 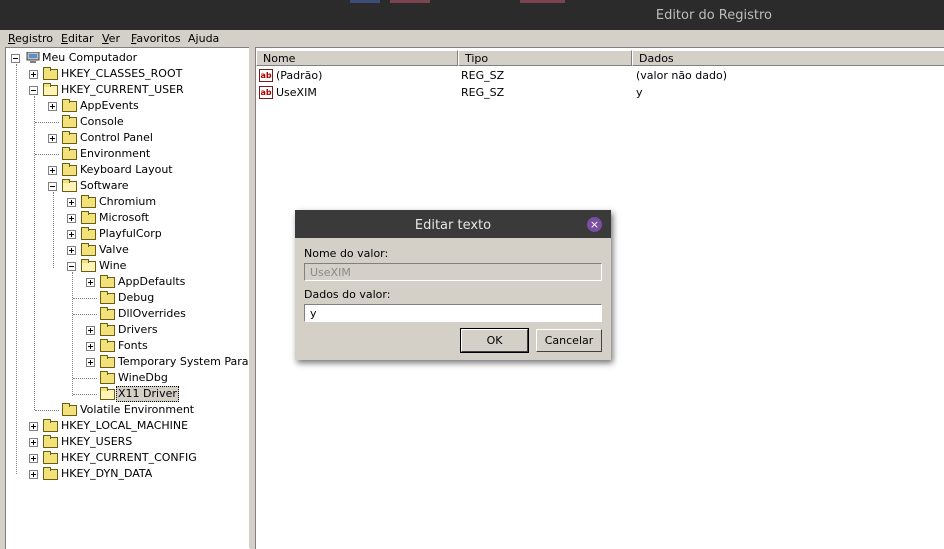 I want to click on tree-node-microsoft: Microsoft, so click(x=128, y=218).